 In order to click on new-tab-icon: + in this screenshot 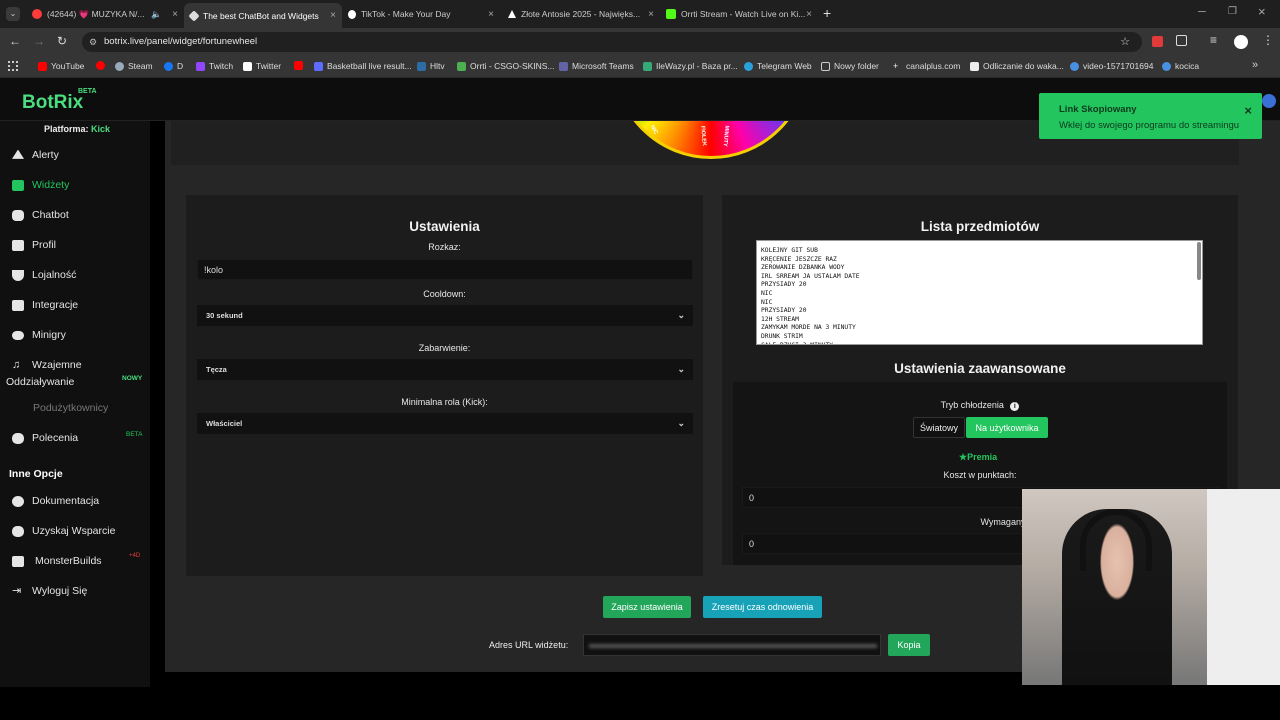, I will do `click(827, 13)`.